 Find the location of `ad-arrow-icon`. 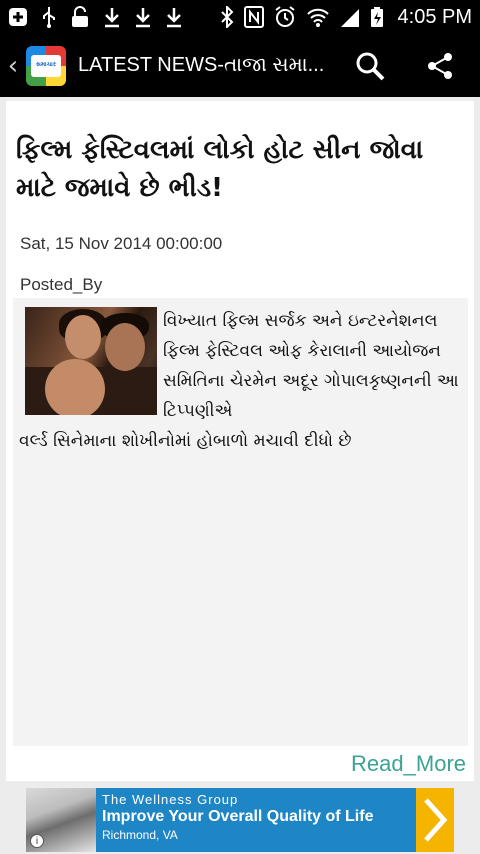

ad-arrow-icon is located at coordinates (435, 820).